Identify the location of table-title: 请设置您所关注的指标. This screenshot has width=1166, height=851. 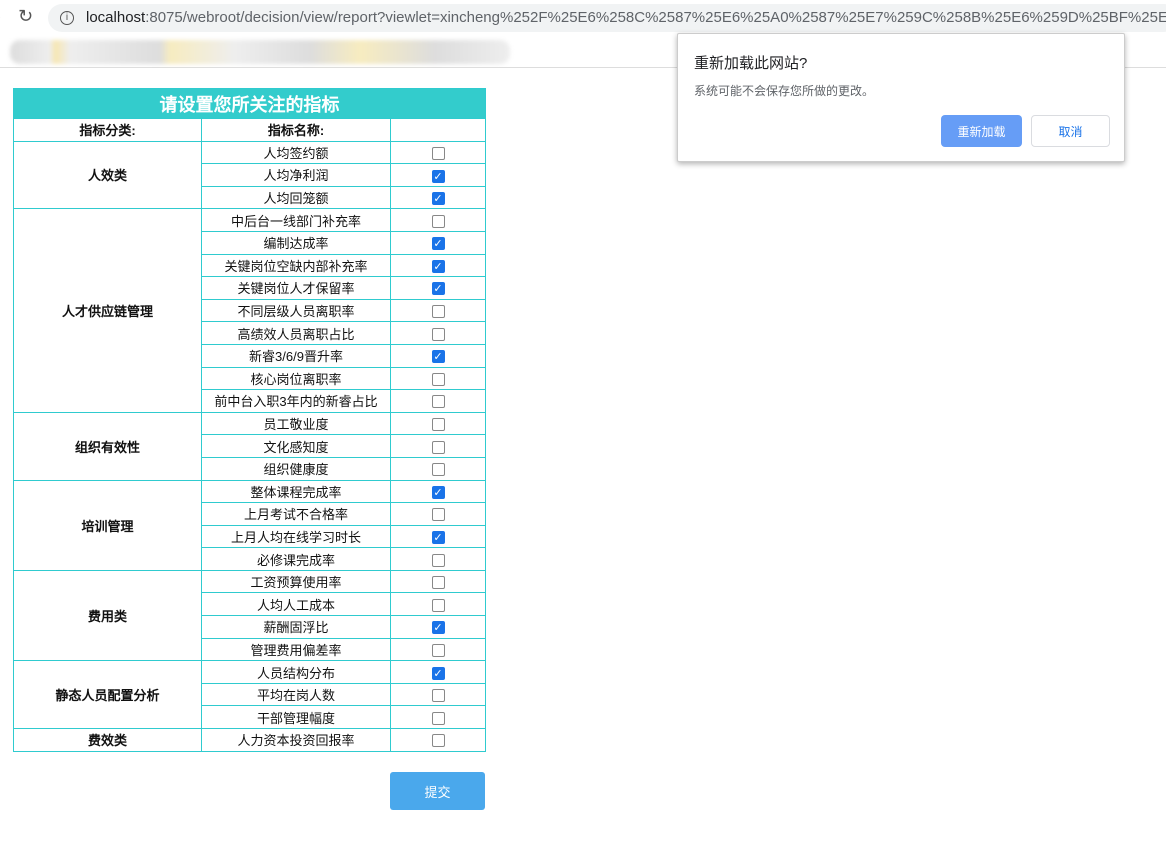
(249, 103).